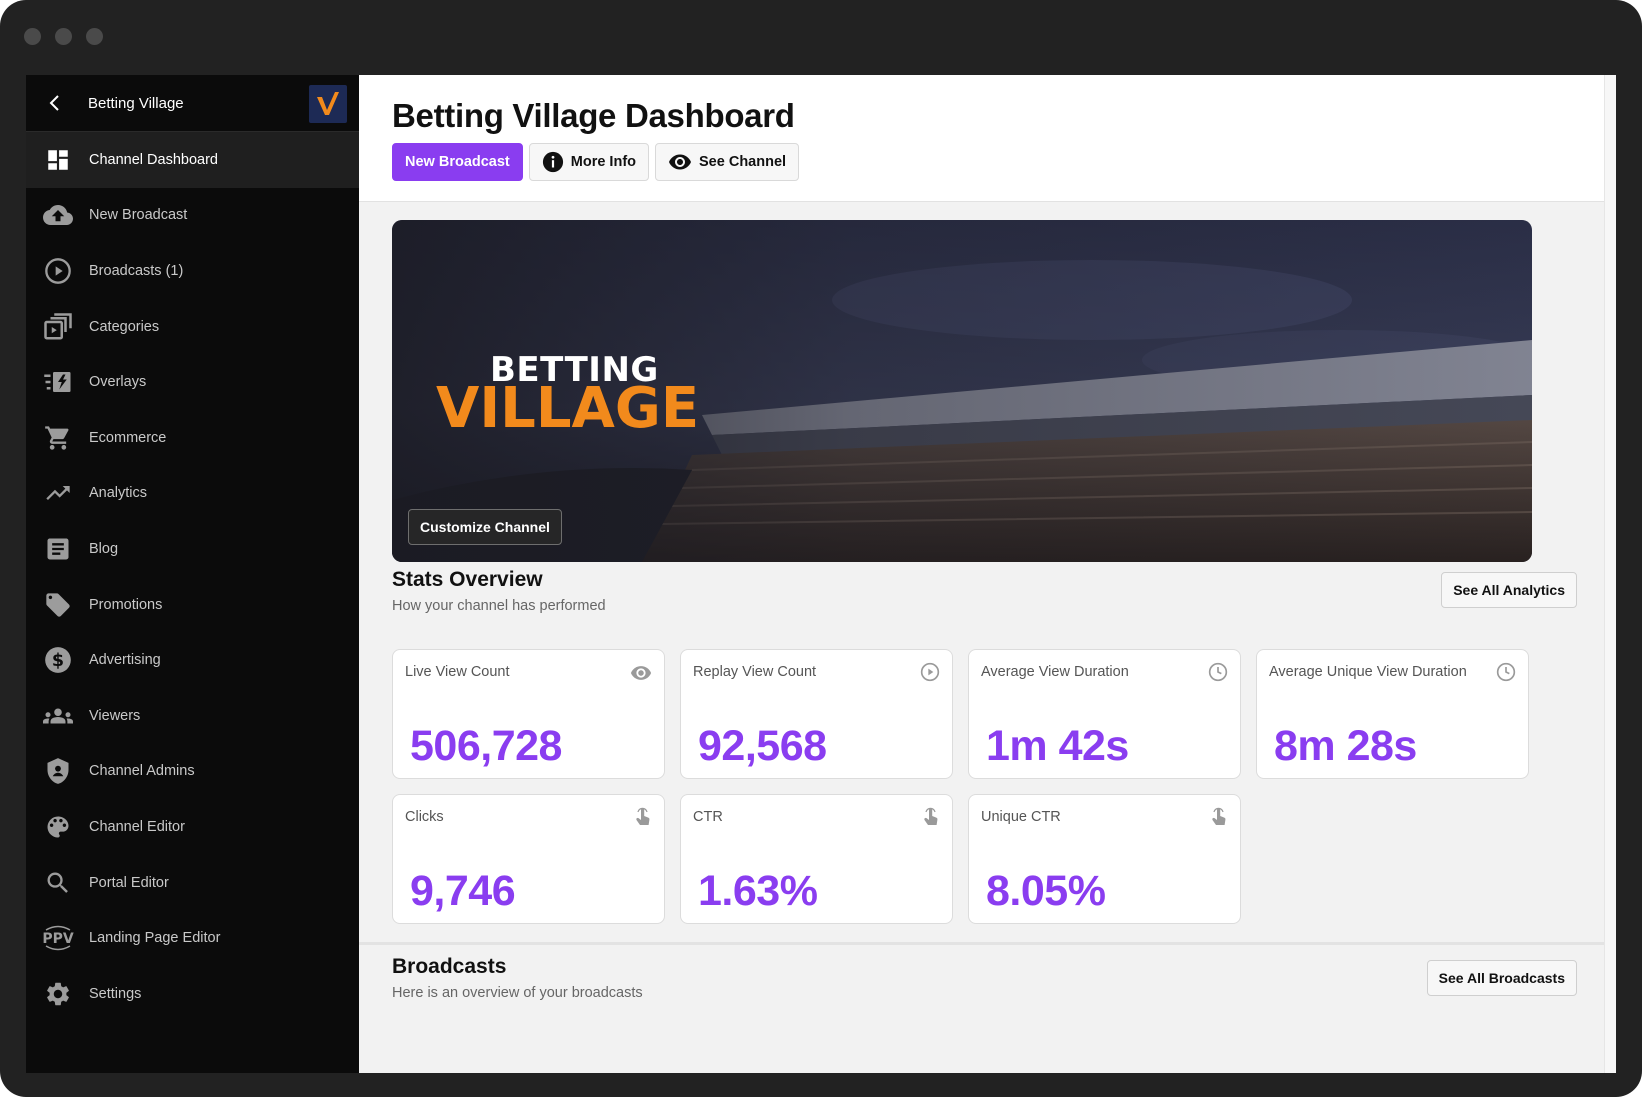 This screenshot has height=1097, width=1642. I want to click on sidebar-item-label: Viewers, so click(115, 715).